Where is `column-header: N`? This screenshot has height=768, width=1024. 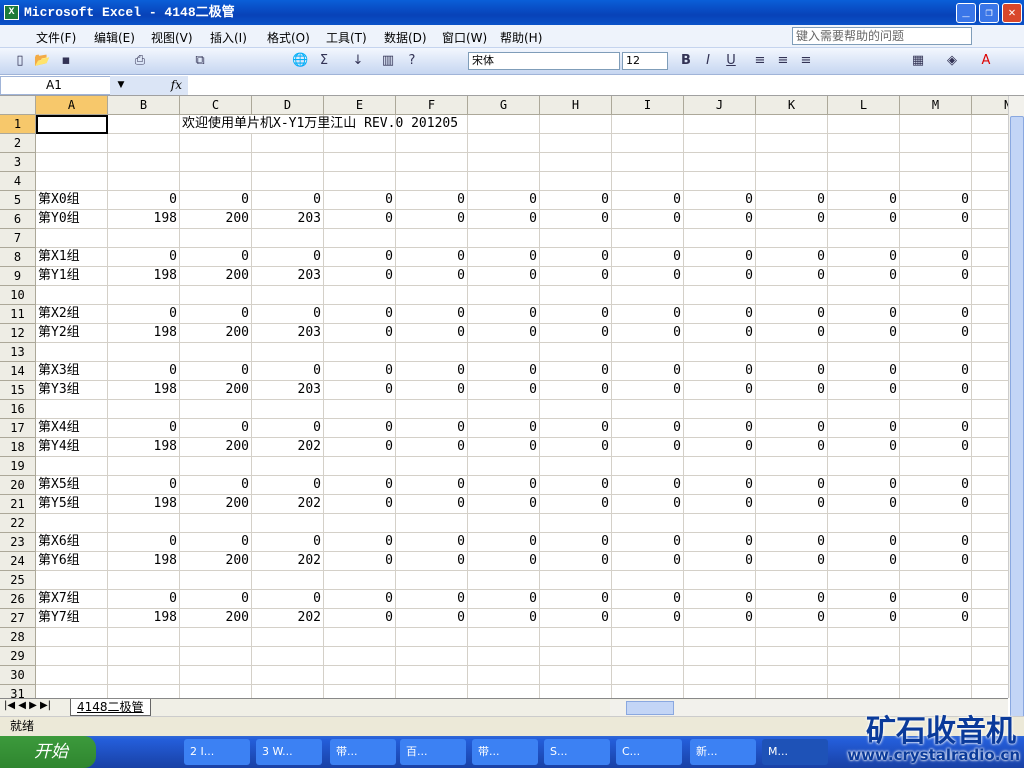 column-header: N is located at coordinates (990, 105).